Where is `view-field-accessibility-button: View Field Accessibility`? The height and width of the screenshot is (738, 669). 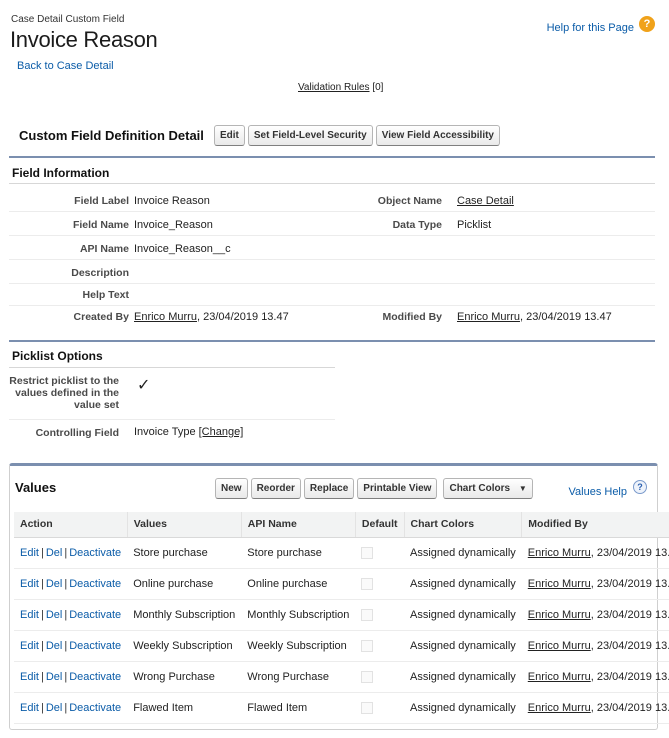 view-field-accessibility-button: View Field Accessibility is located at coordinates (437, 135).